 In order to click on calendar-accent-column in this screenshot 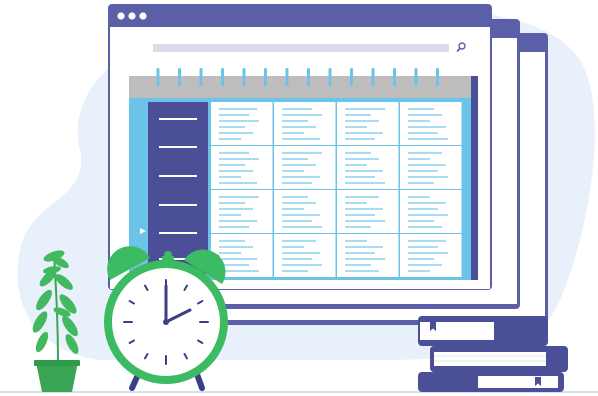, I will do `click(474, 178)`.